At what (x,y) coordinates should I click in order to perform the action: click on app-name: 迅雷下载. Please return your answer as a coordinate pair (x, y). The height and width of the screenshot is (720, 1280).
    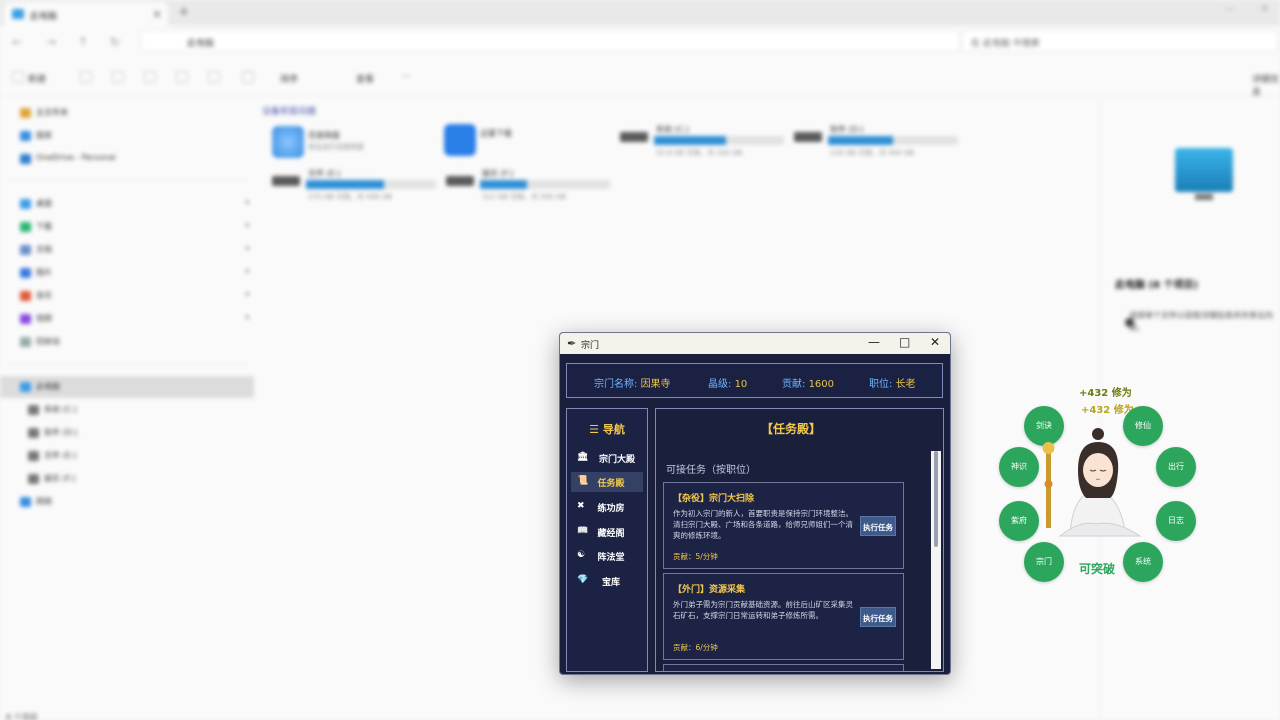
    Looking at the image, I should click on (496, 133).